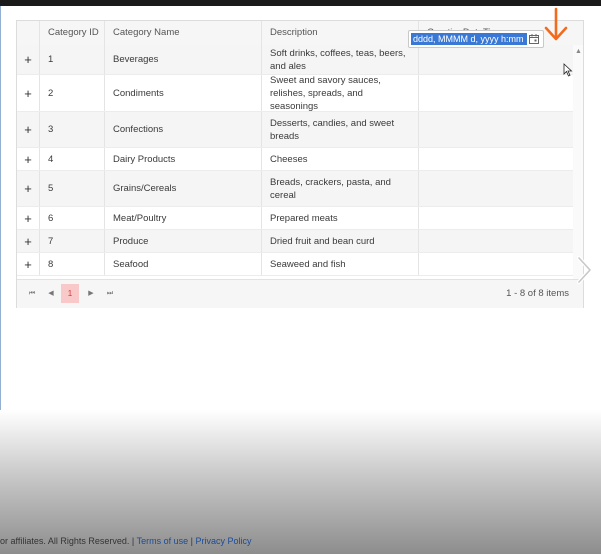  What do you see at coordinates (71, 241) in the screenshot?
I see `cell-category-id: 7` at bounding box center [71, 241].